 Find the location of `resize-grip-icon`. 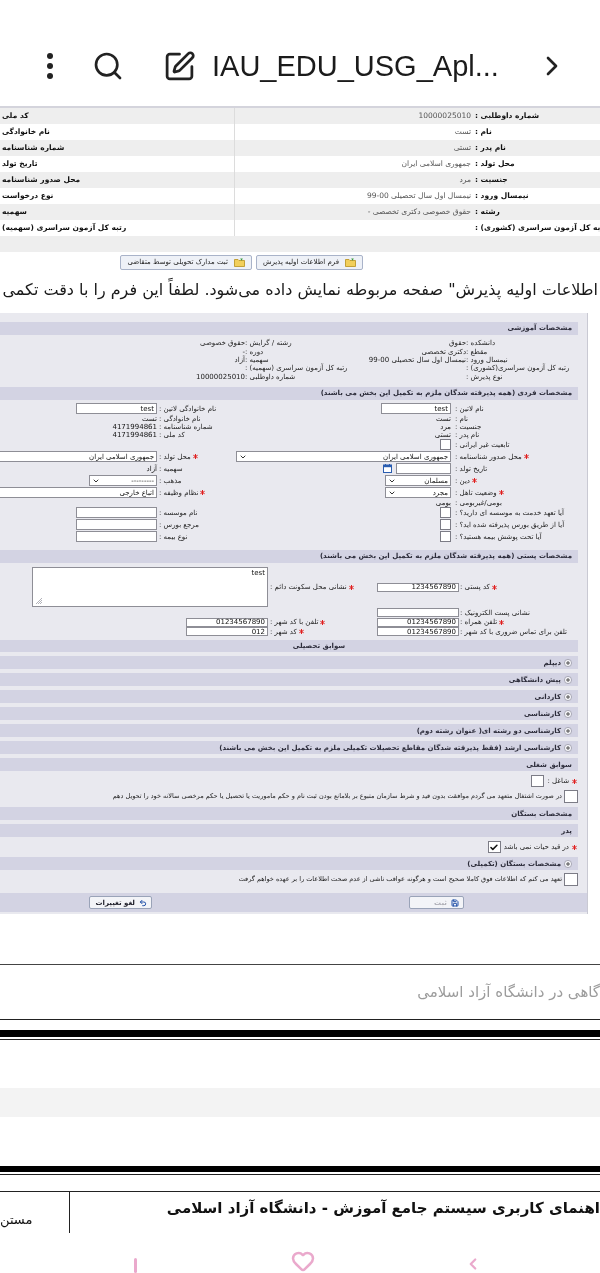

resize-grip-icon is located at coordinates (39, 601).